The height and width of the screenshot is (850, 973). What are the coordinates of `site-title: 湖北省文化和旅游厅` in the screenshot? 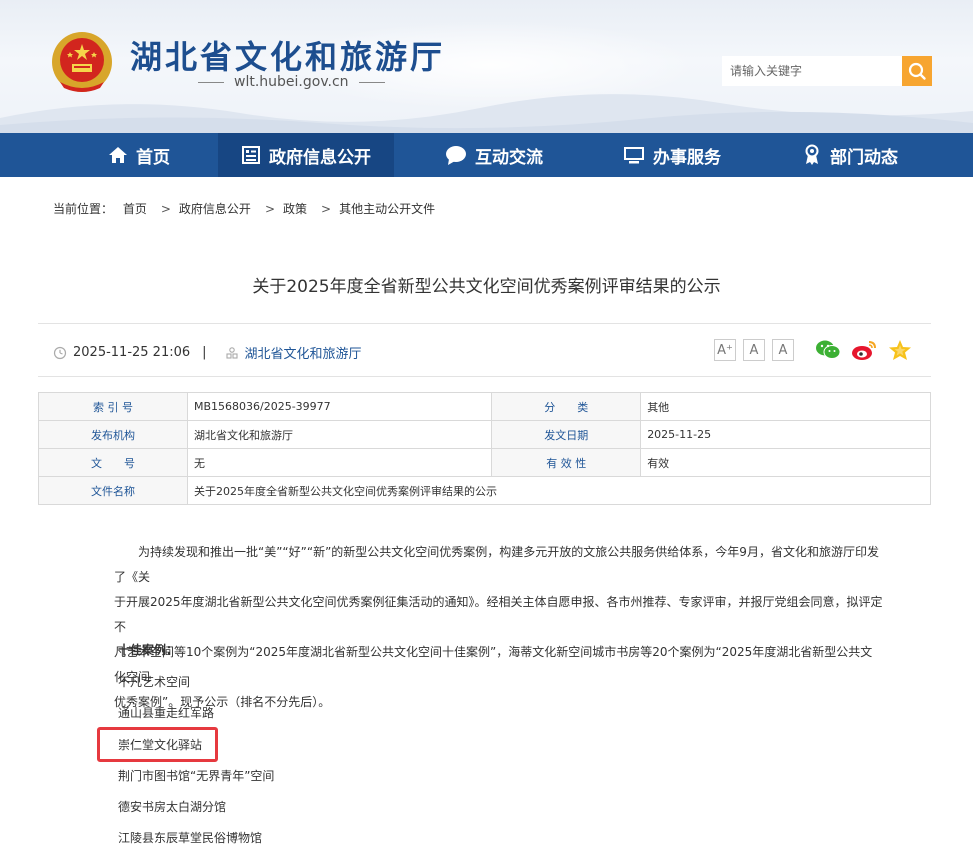 It's located at (288, 57).